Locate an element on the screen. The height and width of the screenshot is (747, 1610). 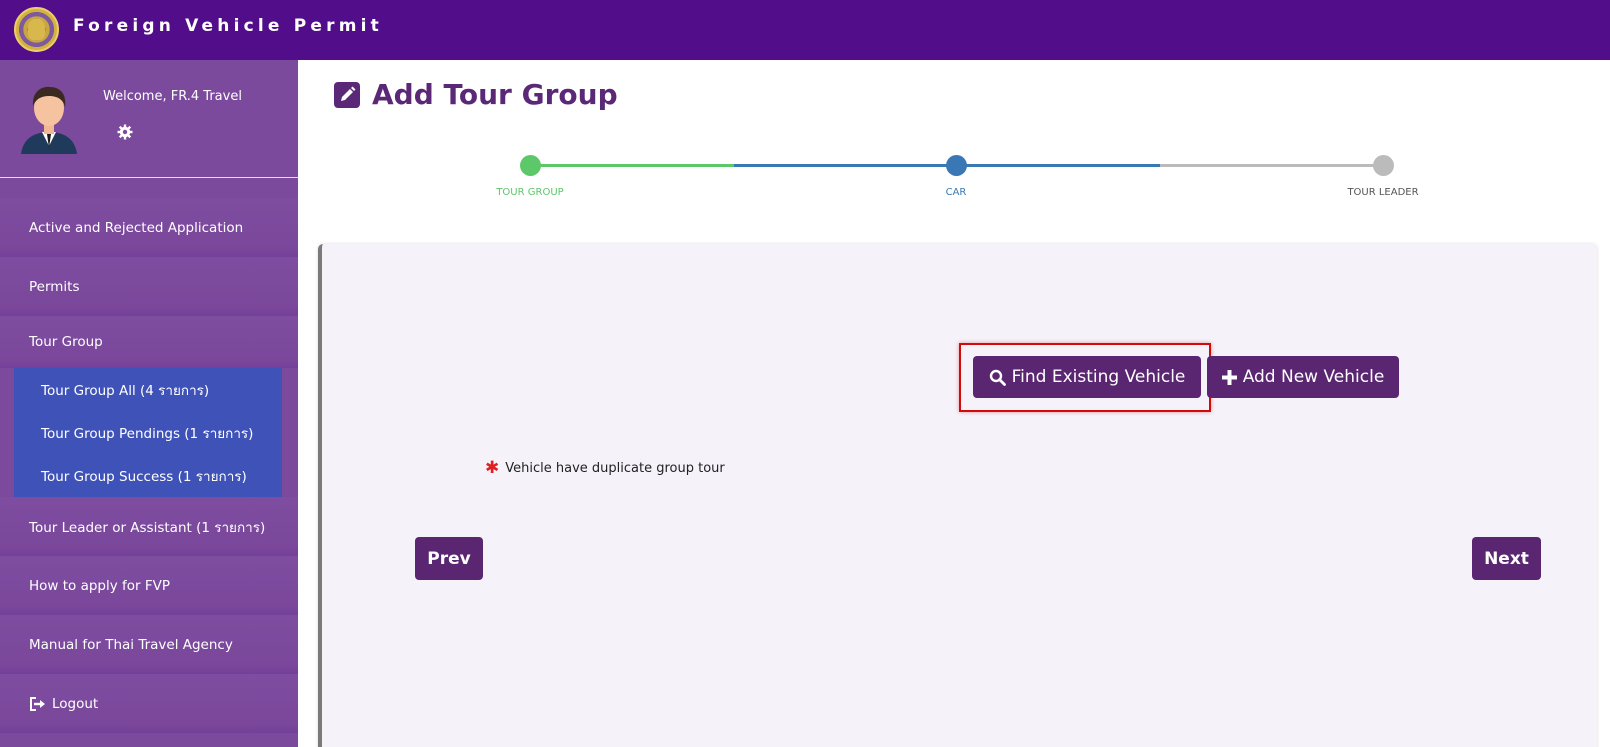
sidebar-item-label: Tour Group is located at coordinates (66, 342).